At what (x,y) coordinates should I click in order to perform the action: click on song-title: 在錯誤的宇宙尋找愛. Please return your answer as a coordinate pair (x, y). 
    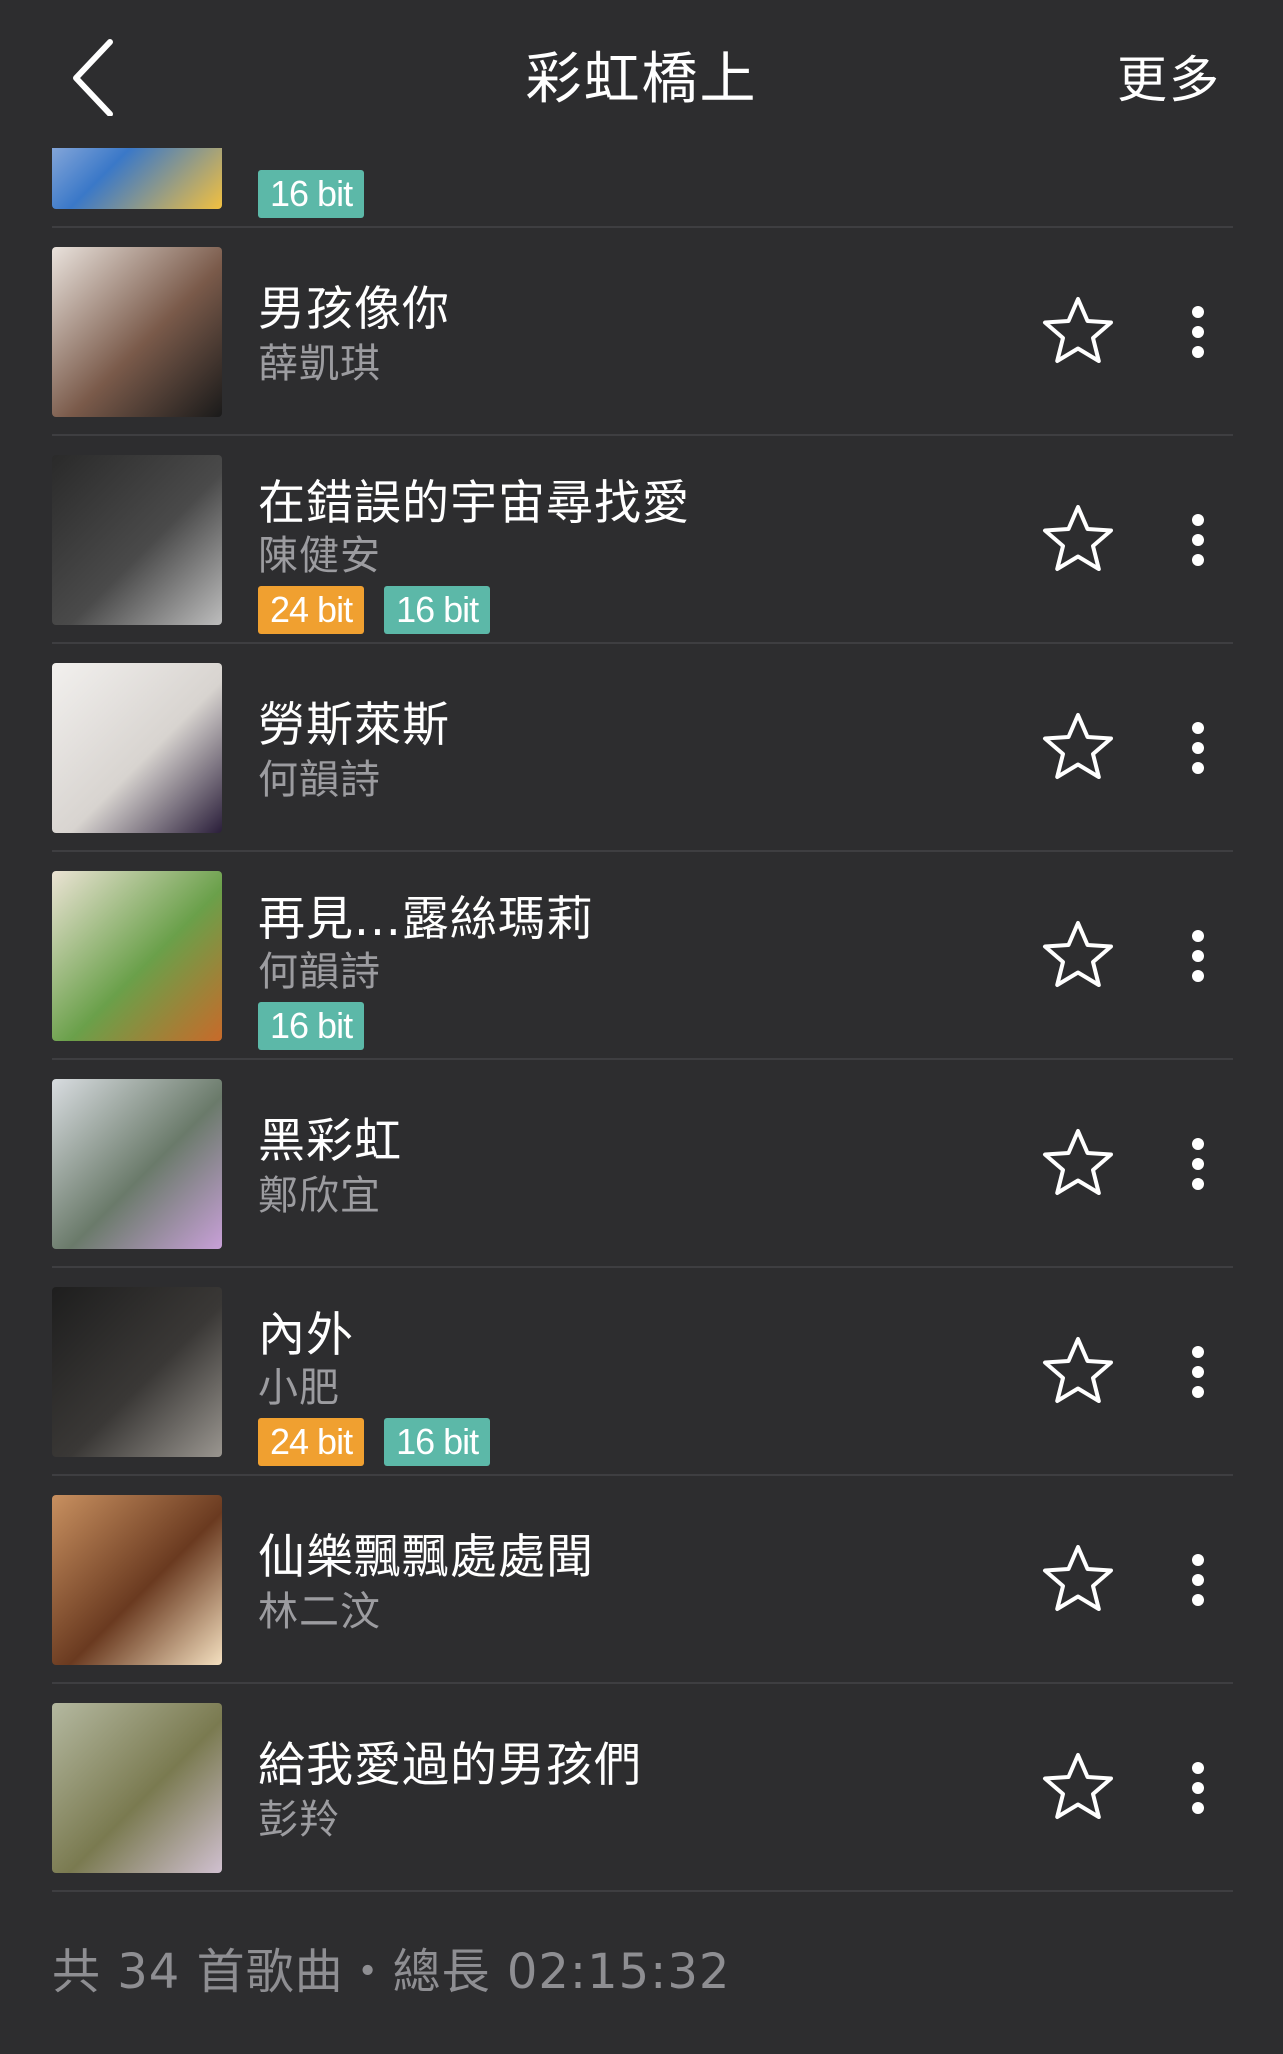
    Looking at the image, I should click on (474, 503).